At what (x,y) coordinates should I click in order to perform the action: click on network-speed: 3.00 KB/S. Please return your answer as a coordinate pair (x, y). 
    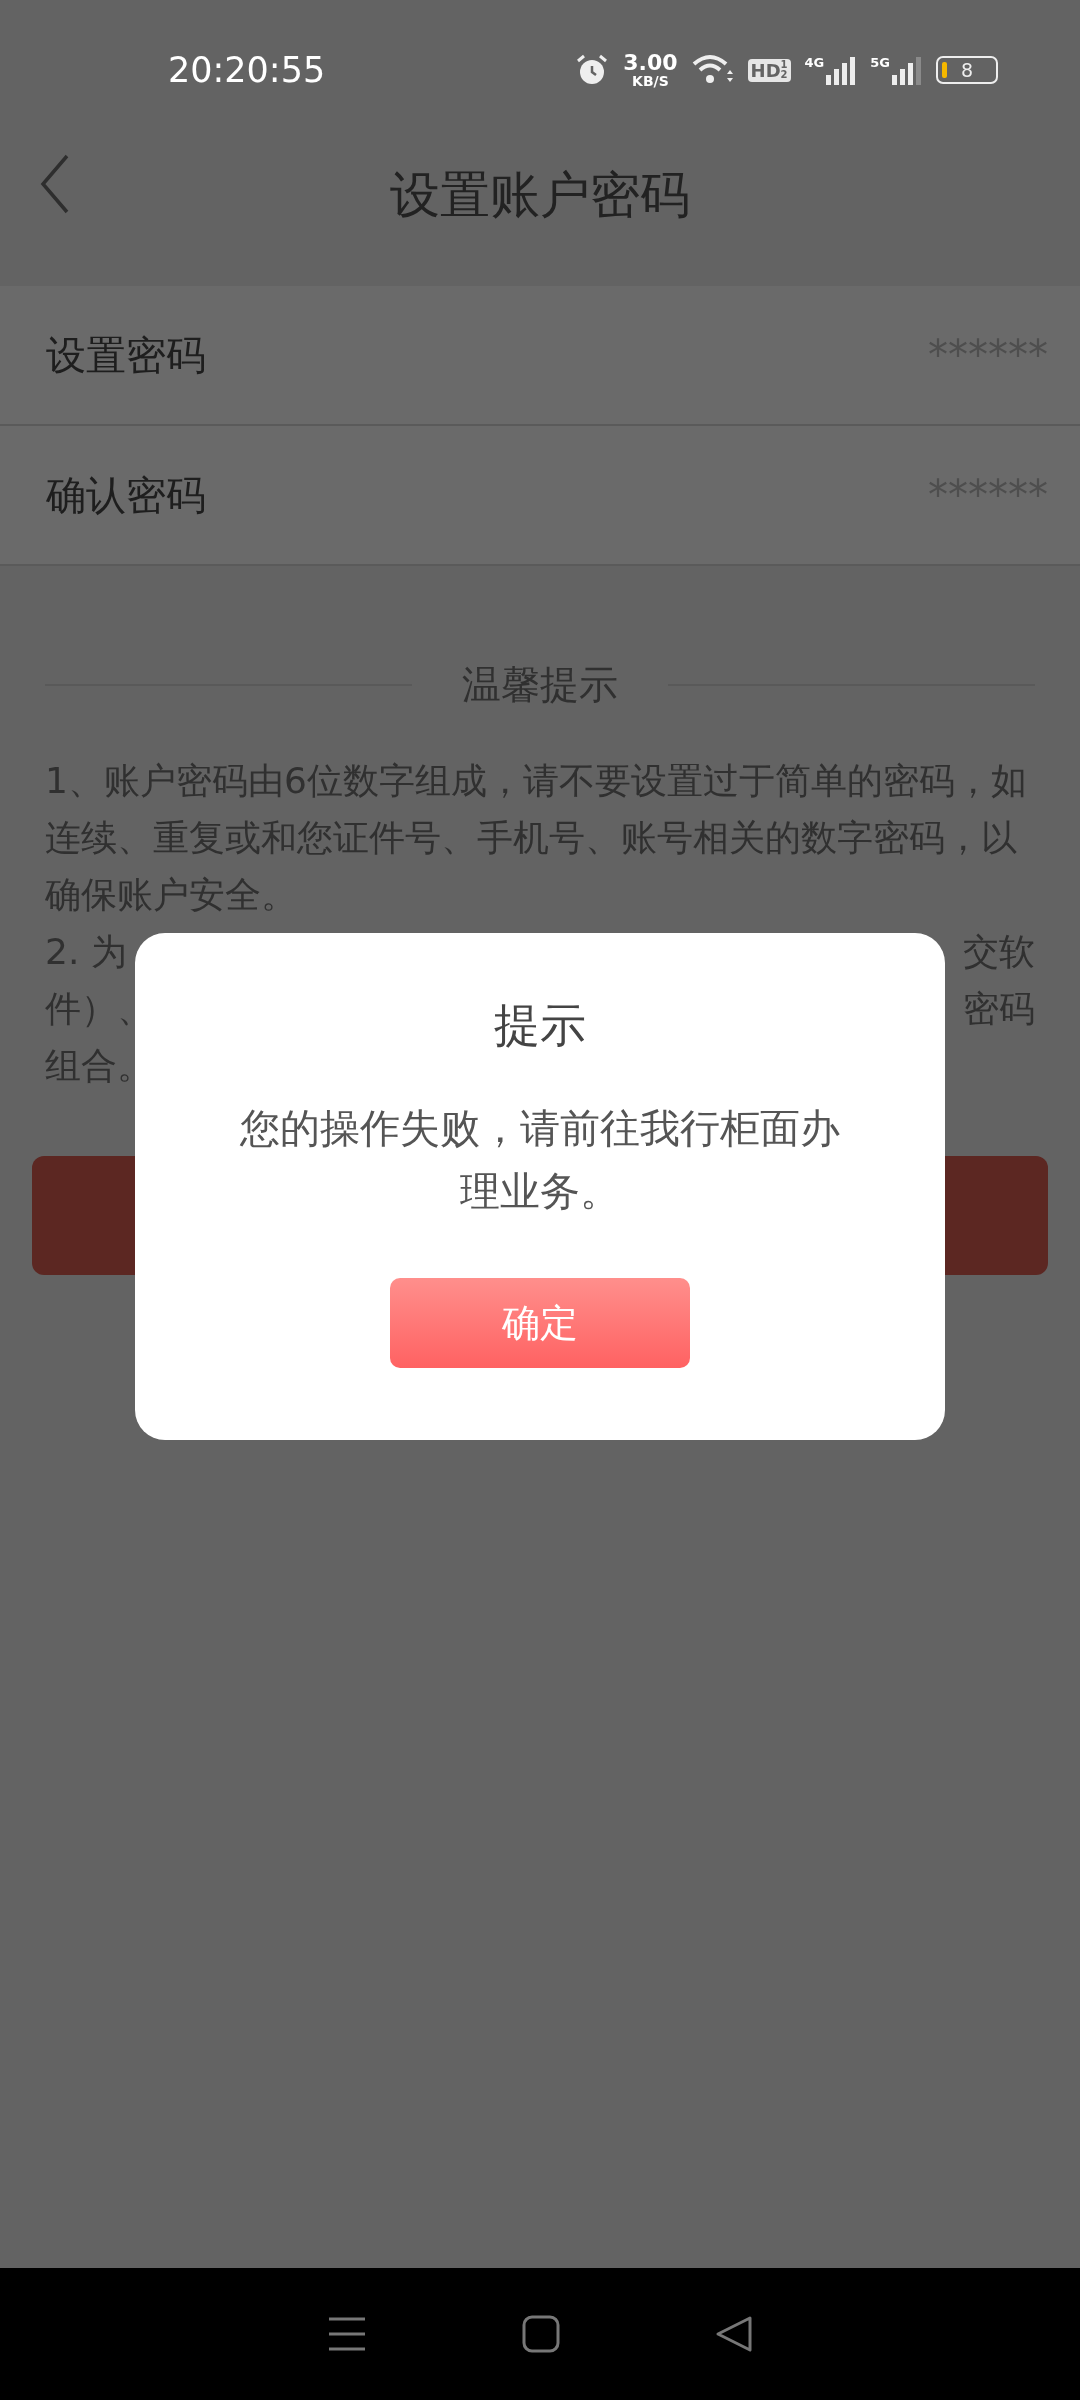
    Looking at the image, I should click on (650, 70).